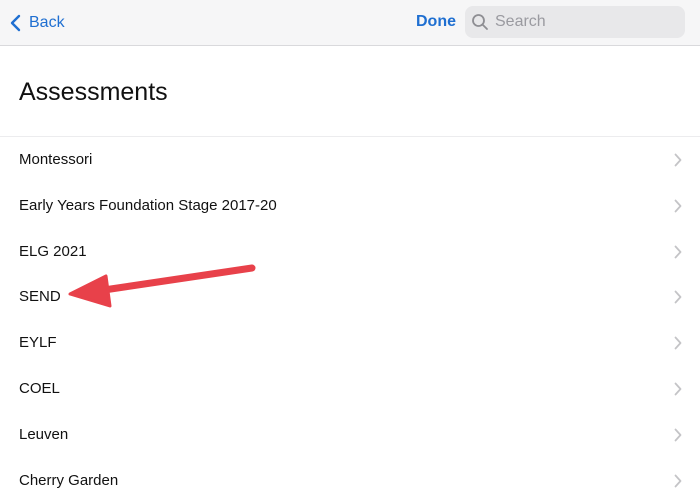 The width and height of the screenshot is (700, 500). What do you see at coordinates (93, 92) in the screenshot?
I see `page-title: Assessments` at bounding box center [93, 92].